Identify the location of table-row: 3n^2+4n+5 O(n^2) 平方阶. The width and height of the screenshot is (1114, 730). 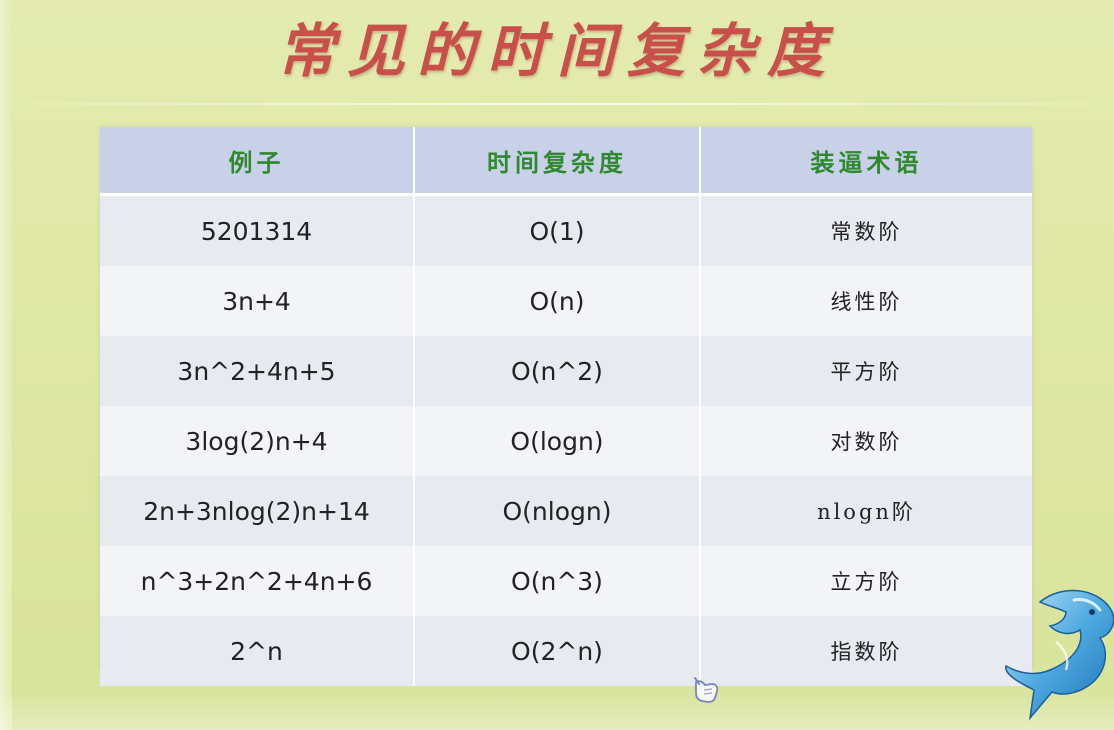
(566, 371).